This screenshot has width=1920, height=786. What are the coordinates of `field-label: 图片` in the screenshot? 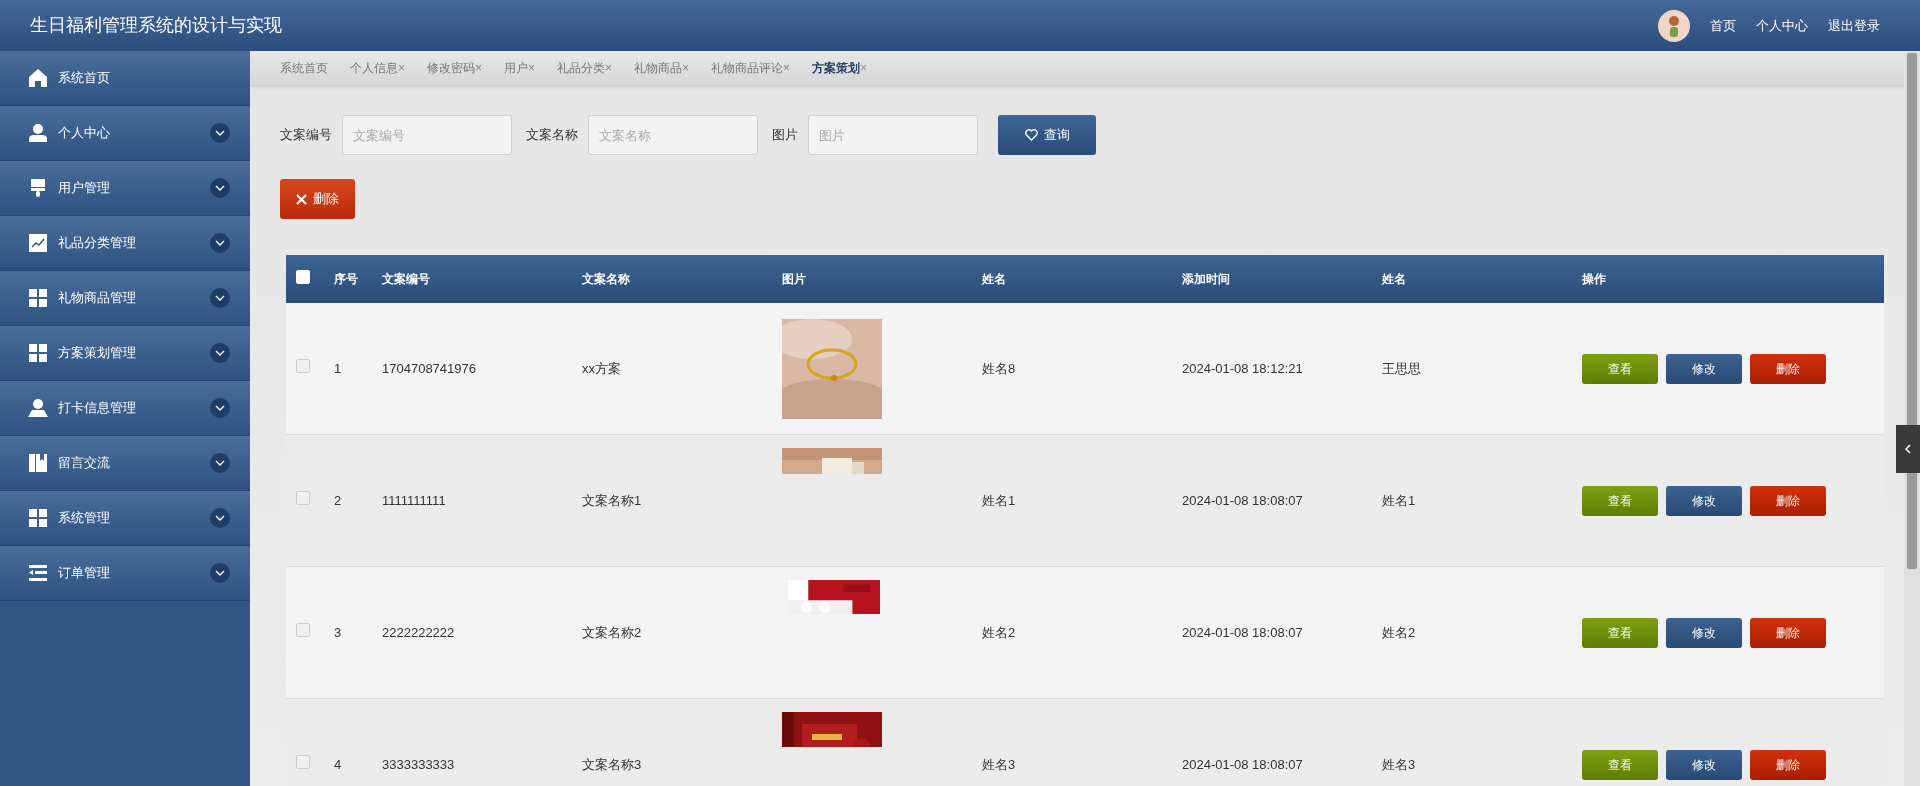 It's located at (785, 135).